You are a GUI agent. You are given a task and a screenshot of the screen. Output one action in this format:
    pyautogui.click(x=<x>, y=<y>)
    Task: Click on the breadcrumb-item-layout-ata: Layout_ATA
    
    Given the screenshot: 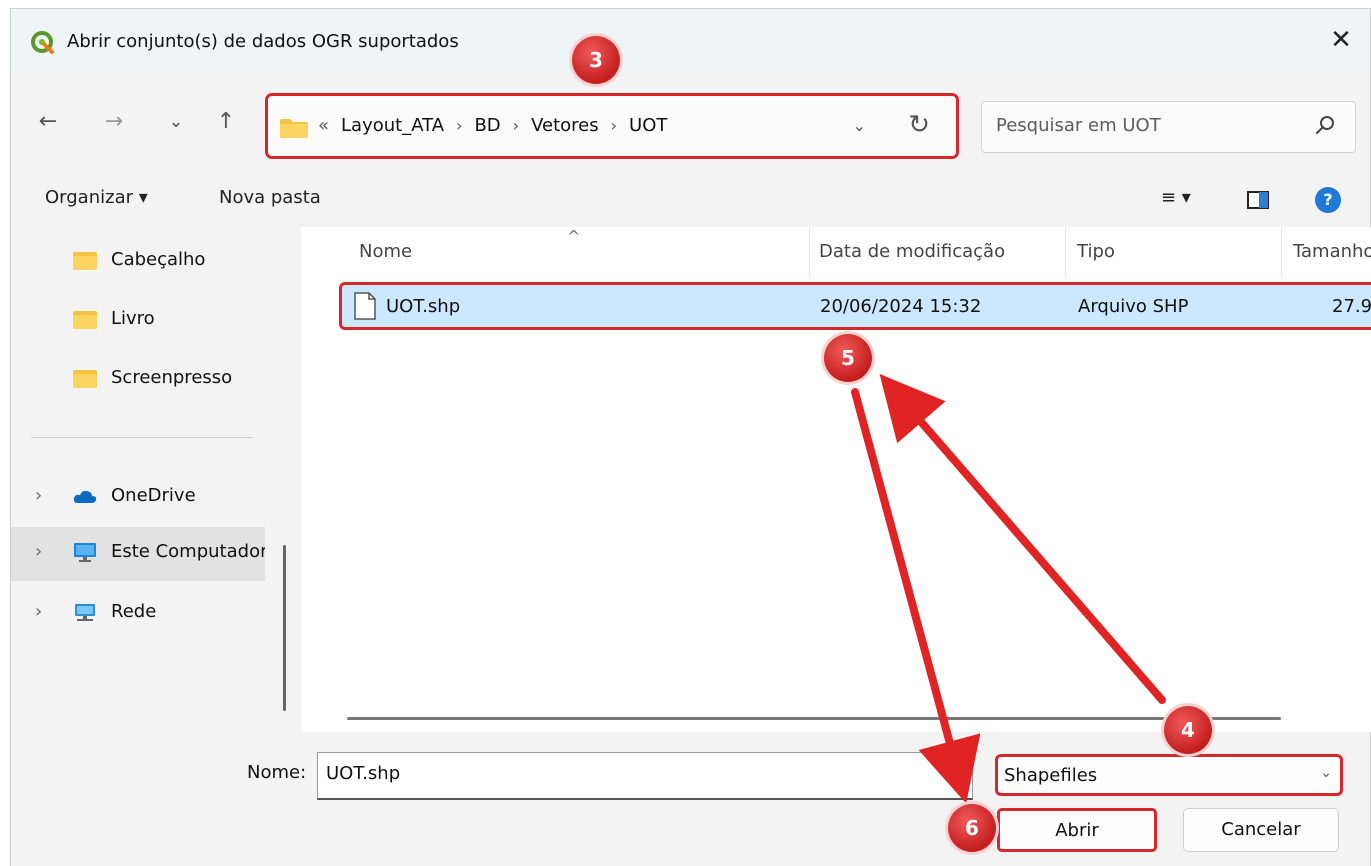 What is the action you would take?
    pyautogui.click(x=392, y=125)
    